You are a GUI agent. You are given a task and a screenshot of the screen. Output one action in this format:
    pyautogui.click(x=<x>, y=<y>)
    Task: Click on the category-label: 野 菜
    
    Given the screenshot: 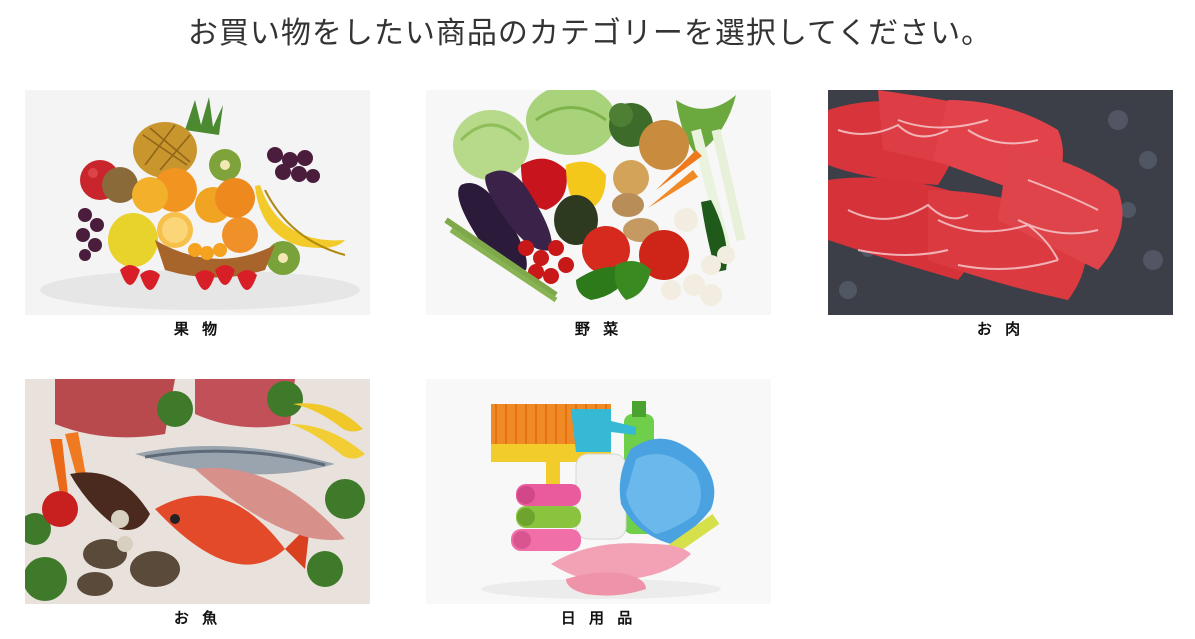 What is the action you would take?
    pyautogui.click(x=598, y=329)
    